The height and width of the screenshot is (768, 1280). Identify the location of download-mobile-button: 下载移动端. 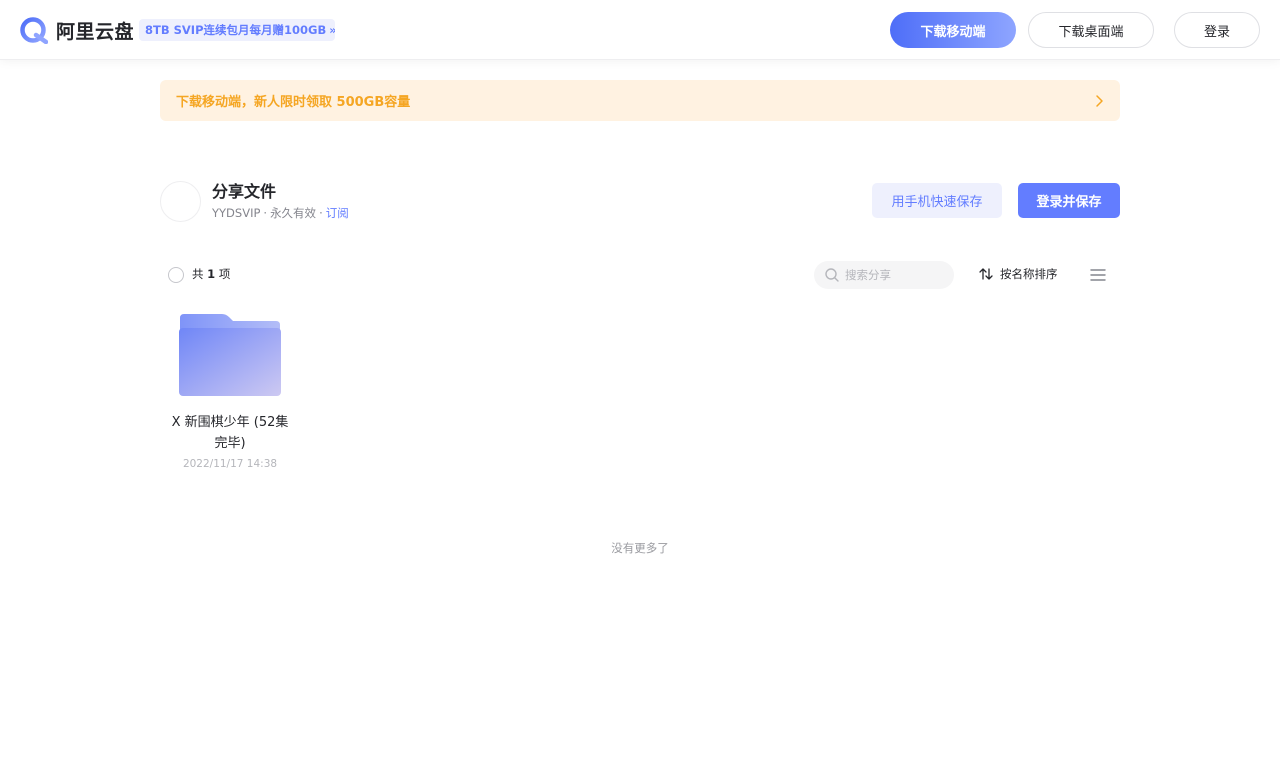
(953, 30).